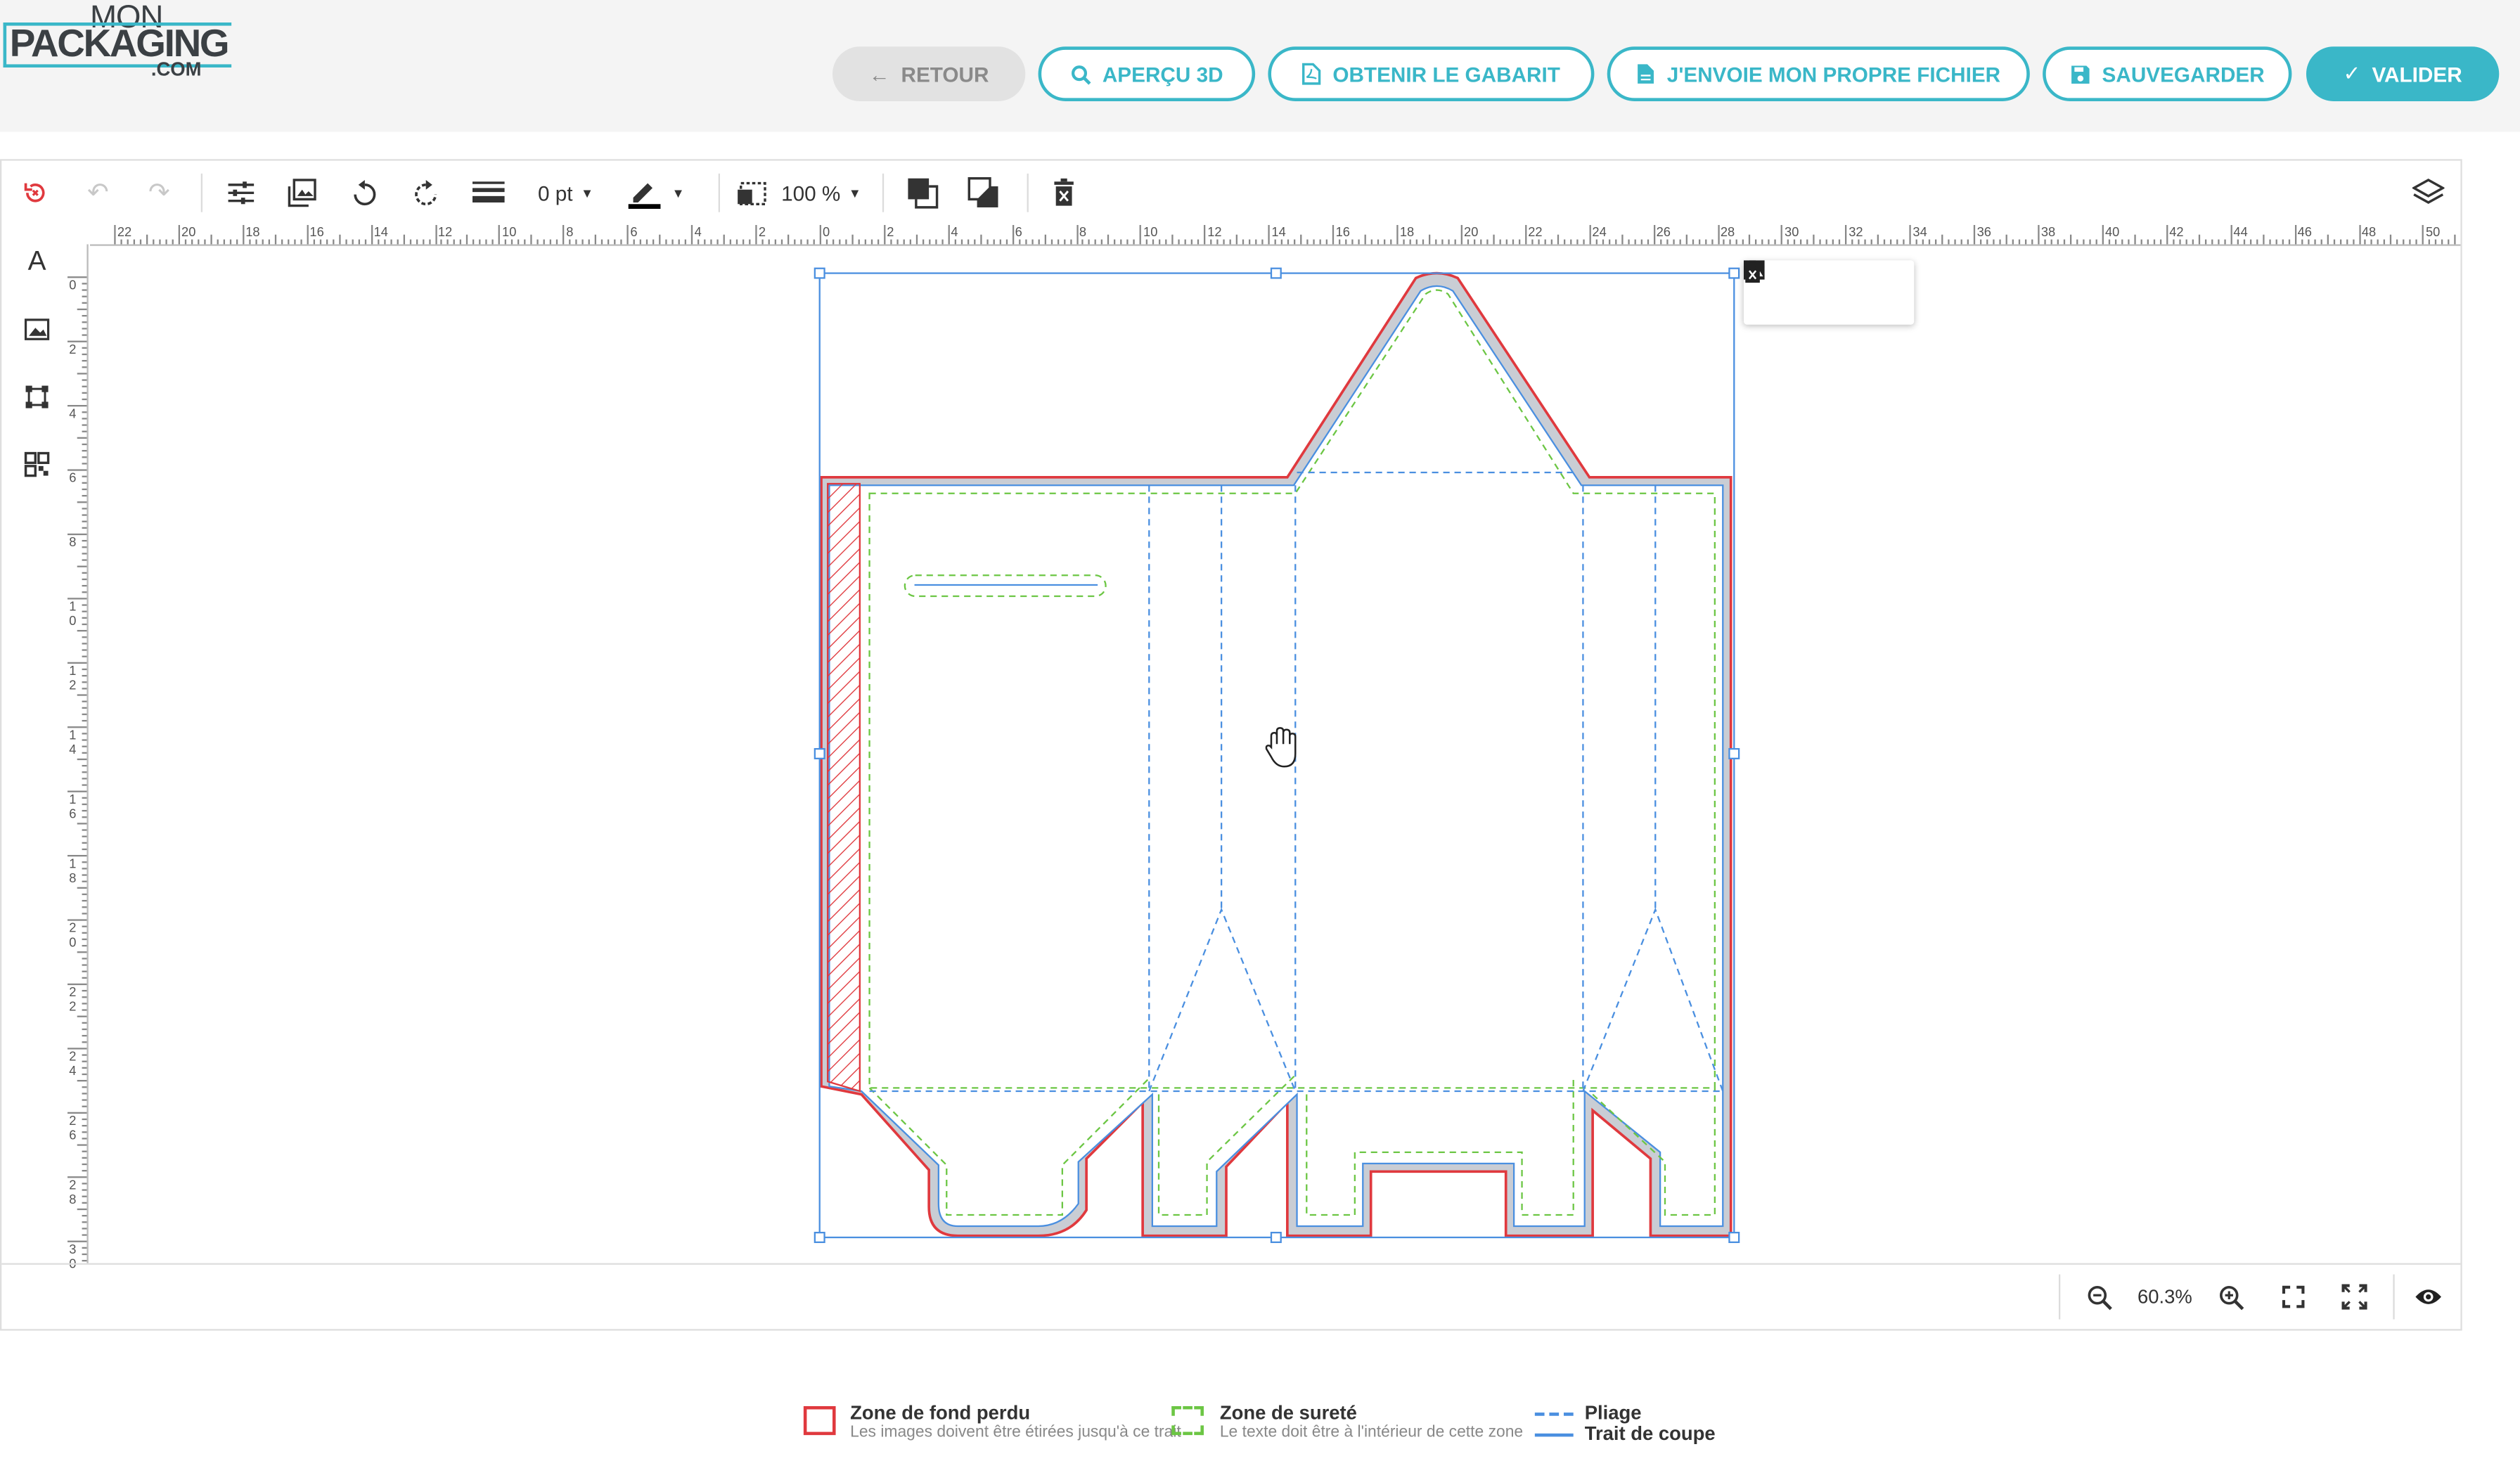 The height and width of the screenshot is (1461, 2520). What do you see at coordinates (242, 193) in the screenshot?
I see `adjust-icon` at bounding box center [242, 193].